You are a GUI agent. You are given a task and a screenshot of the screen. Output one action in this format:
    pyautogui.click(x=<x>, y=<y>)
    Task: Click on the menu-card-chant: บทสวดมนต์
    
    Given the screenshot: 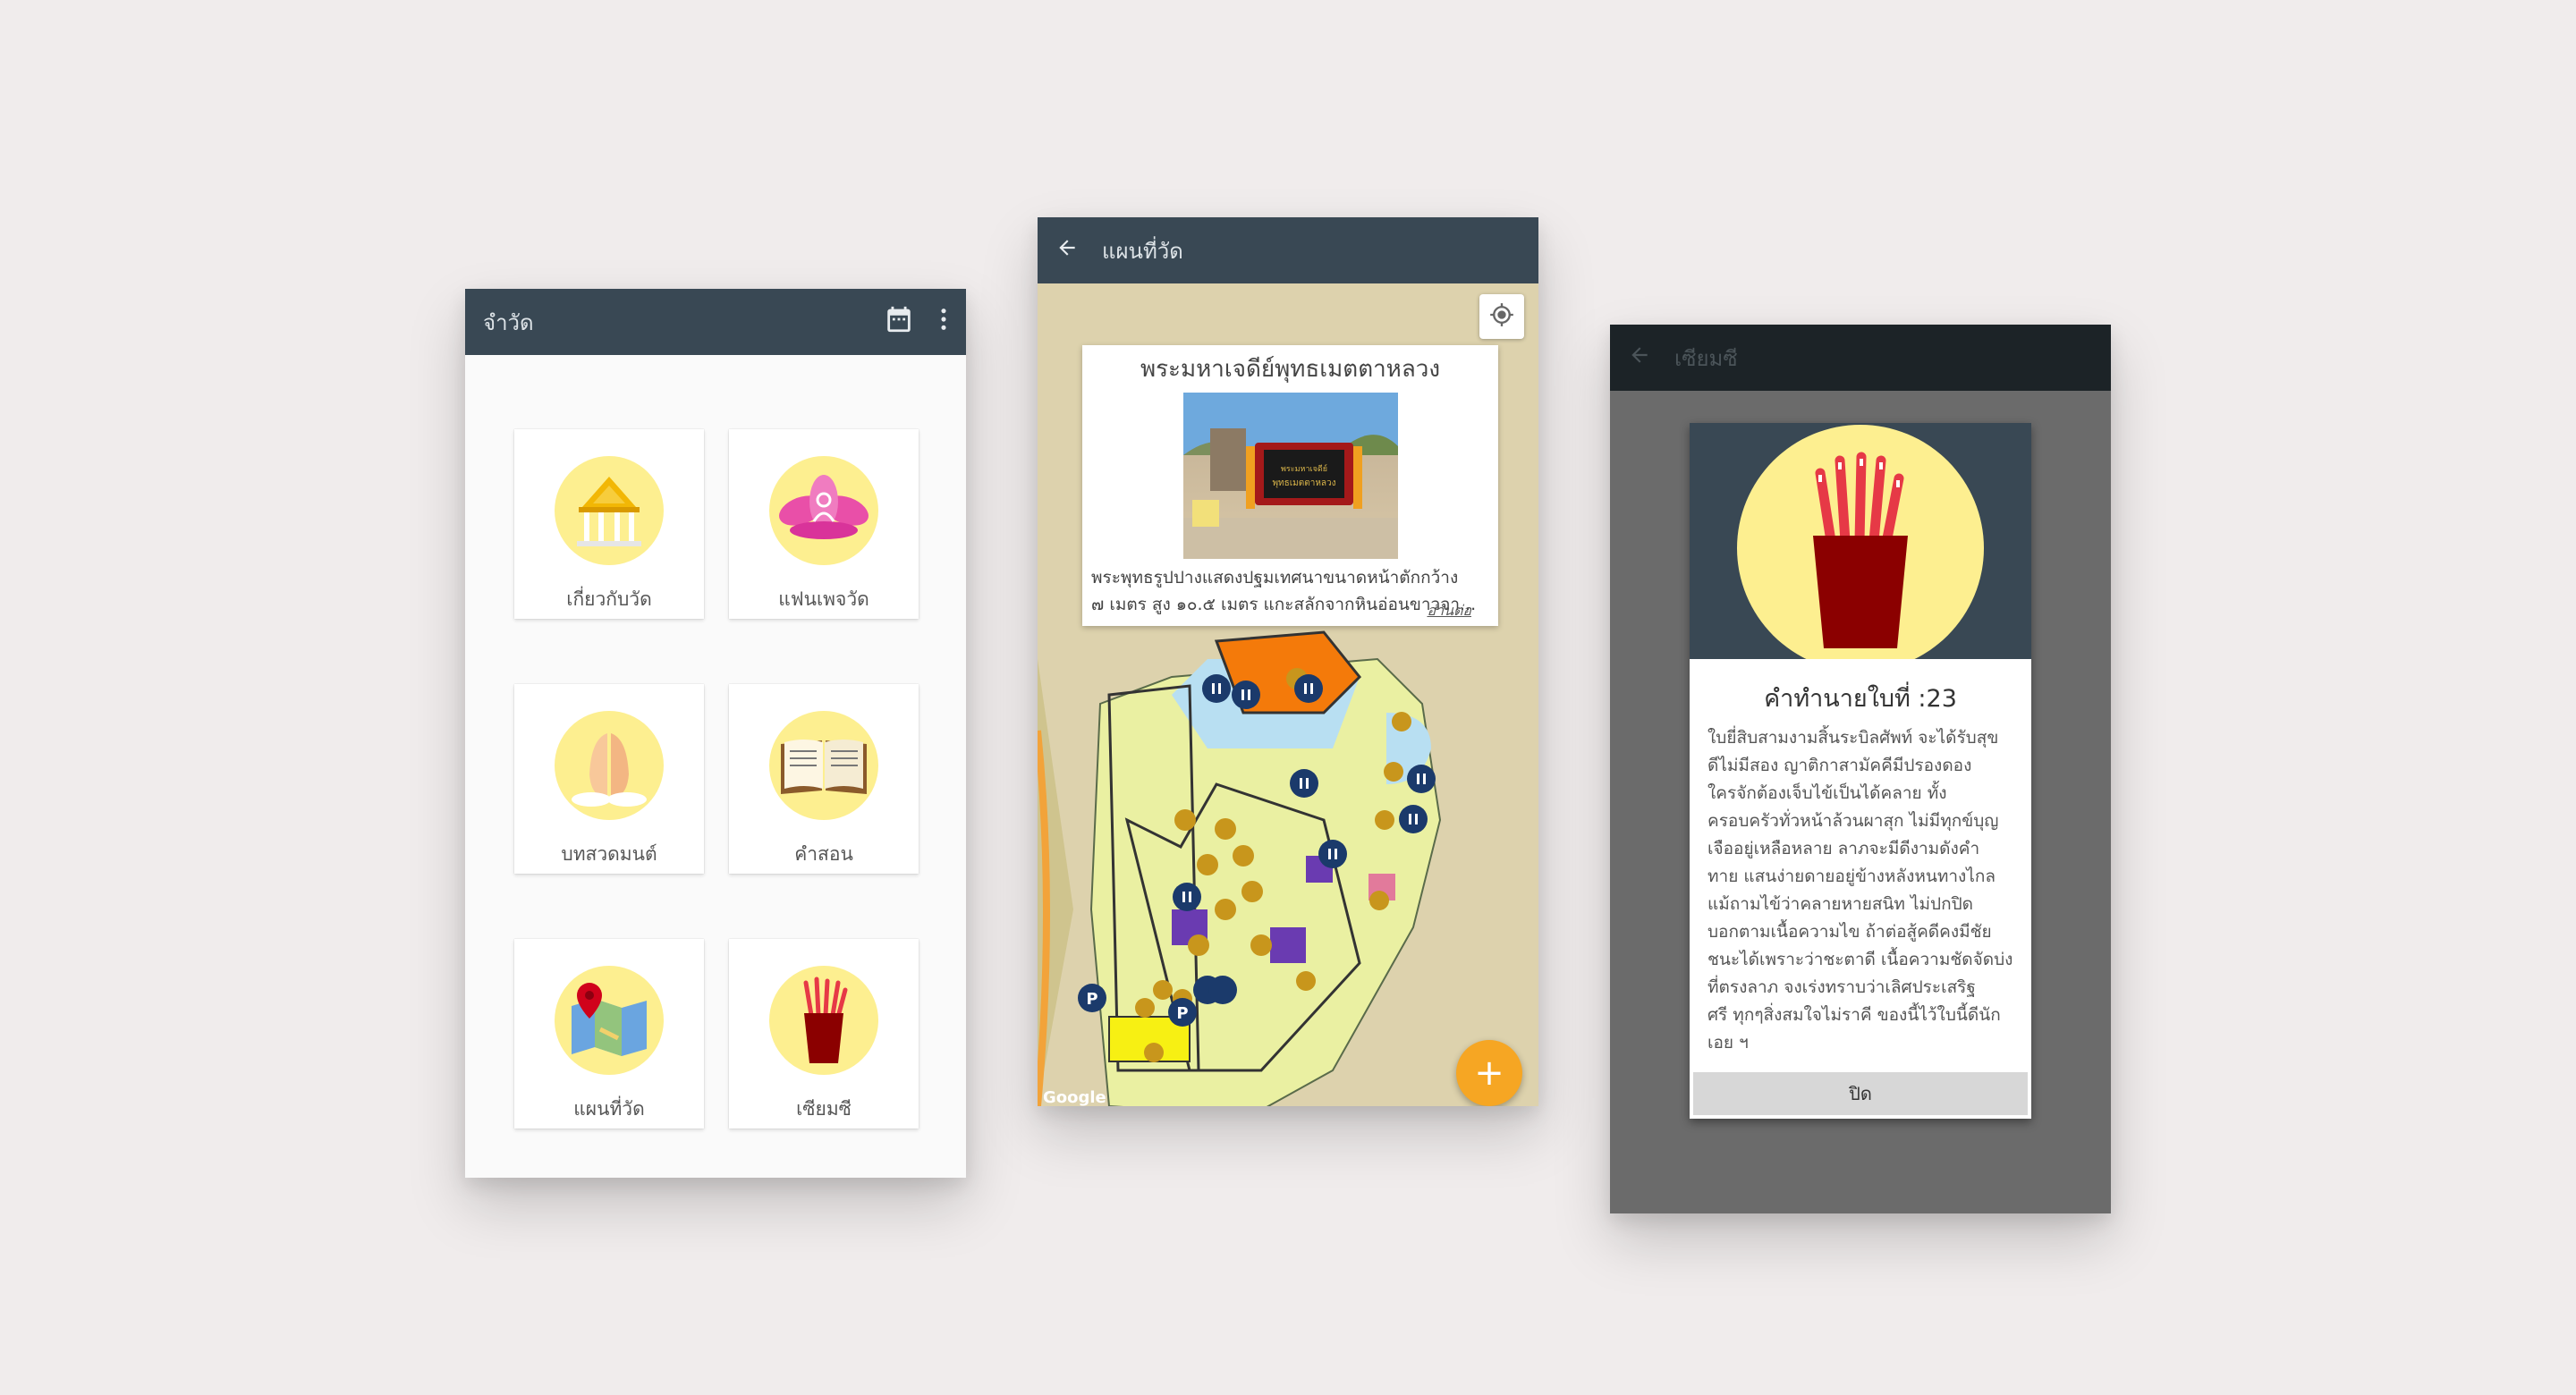 What is the action you would take?
    pyautogui.click(x=609, y=779)
    